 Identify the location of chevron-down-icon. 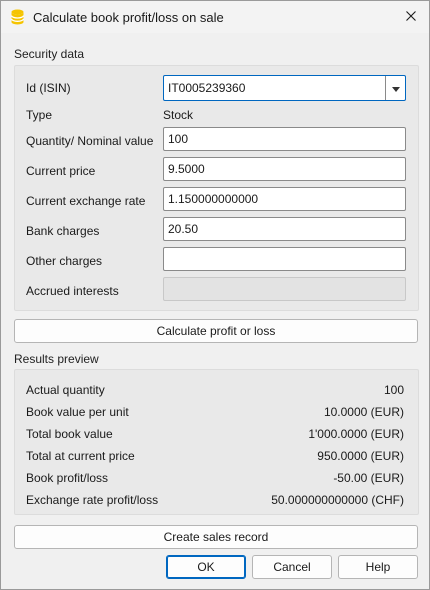
(395, 88).